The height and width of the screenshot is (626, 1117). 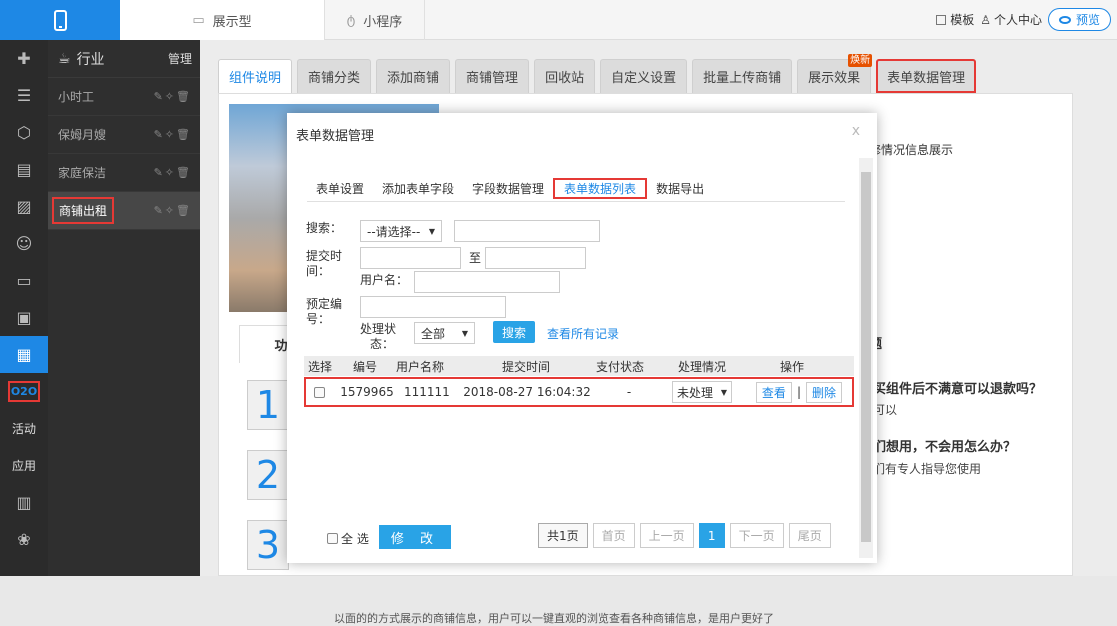 I want to click on pagination: 共1页 首页 上一页 1 下一页 尾页, so click(x=687, y=535).